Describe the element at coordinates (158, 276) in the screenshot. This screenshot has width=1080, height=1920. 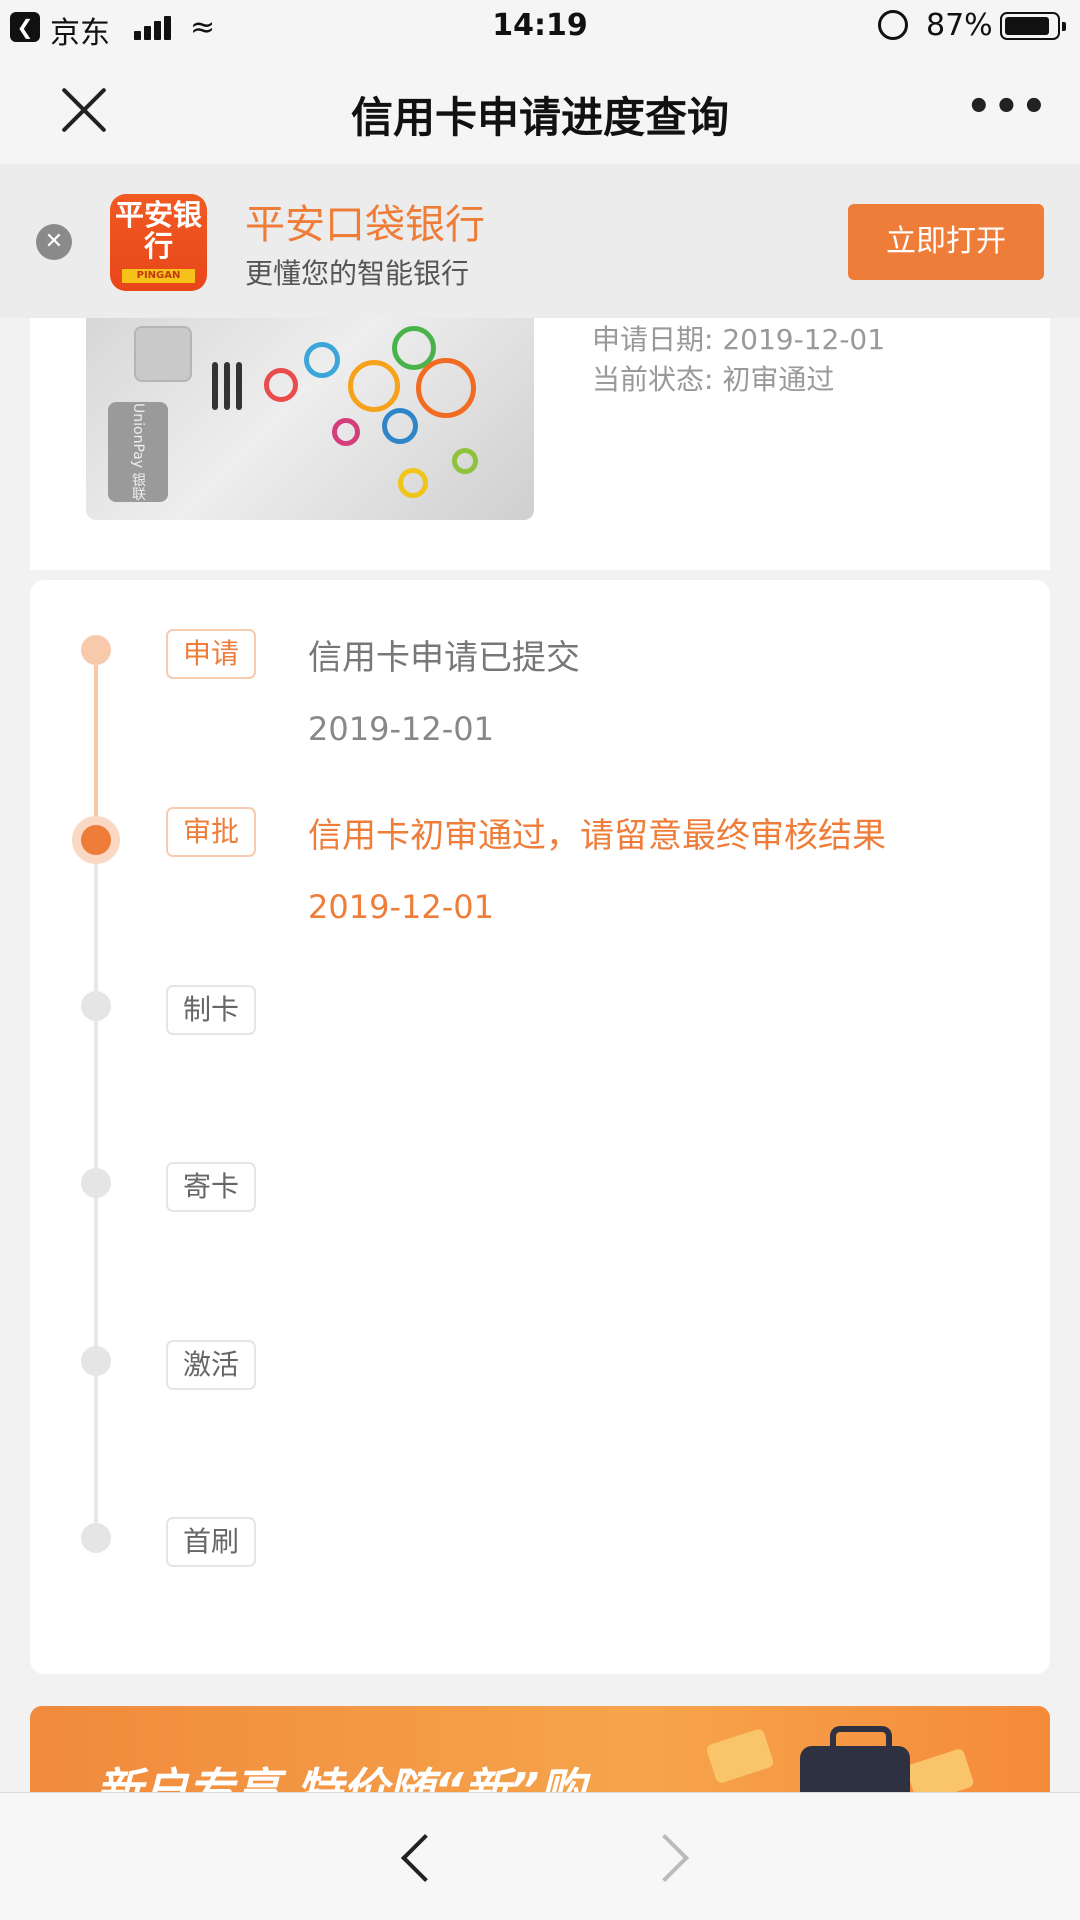
I see `logo-sub: PINGAN` at that location.